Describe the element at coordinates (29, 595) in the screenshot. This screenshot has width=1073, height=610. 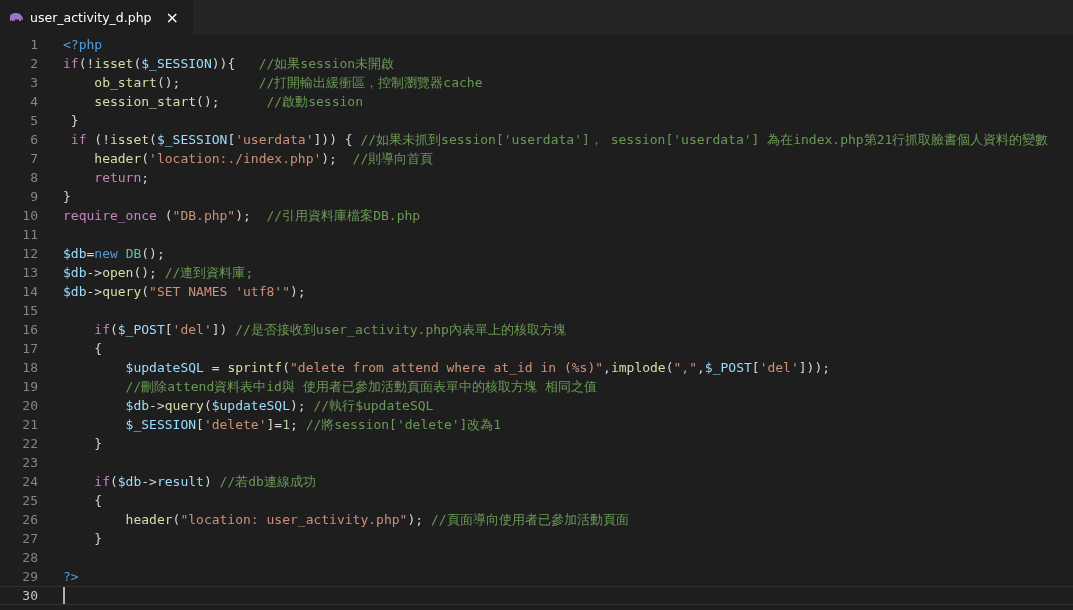
I see `line-number: 30` at that location.